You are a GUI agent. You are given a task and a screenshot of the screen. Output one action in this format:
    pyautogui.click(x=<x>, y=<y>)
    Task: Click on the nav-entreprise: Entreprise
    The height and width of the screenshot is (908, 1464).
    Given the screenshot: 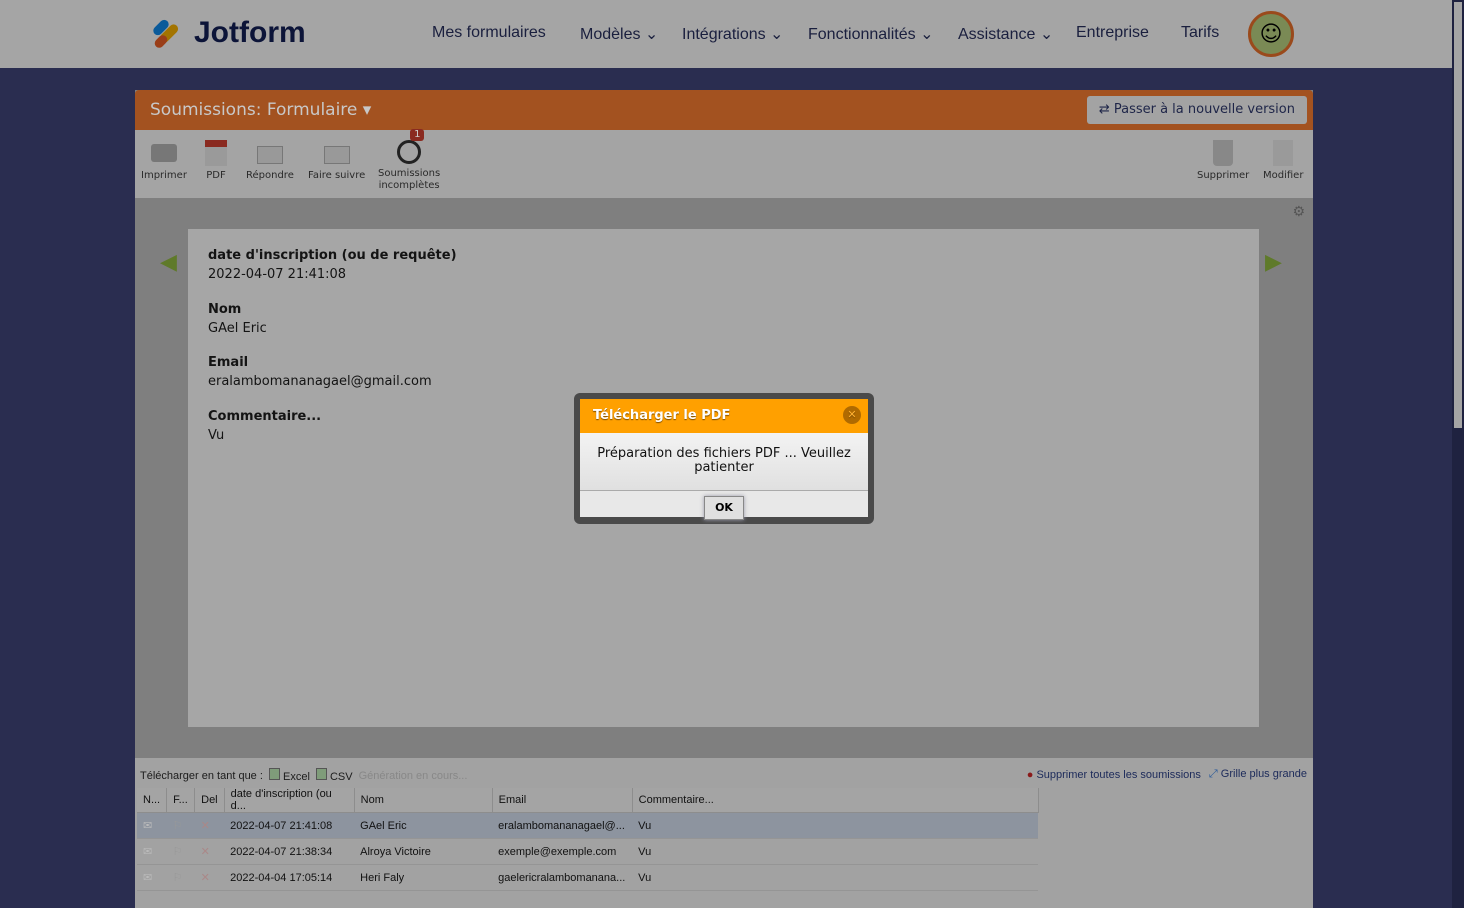 What is the action you would take?
    pyautogui.click(x=1112, y=33)
    